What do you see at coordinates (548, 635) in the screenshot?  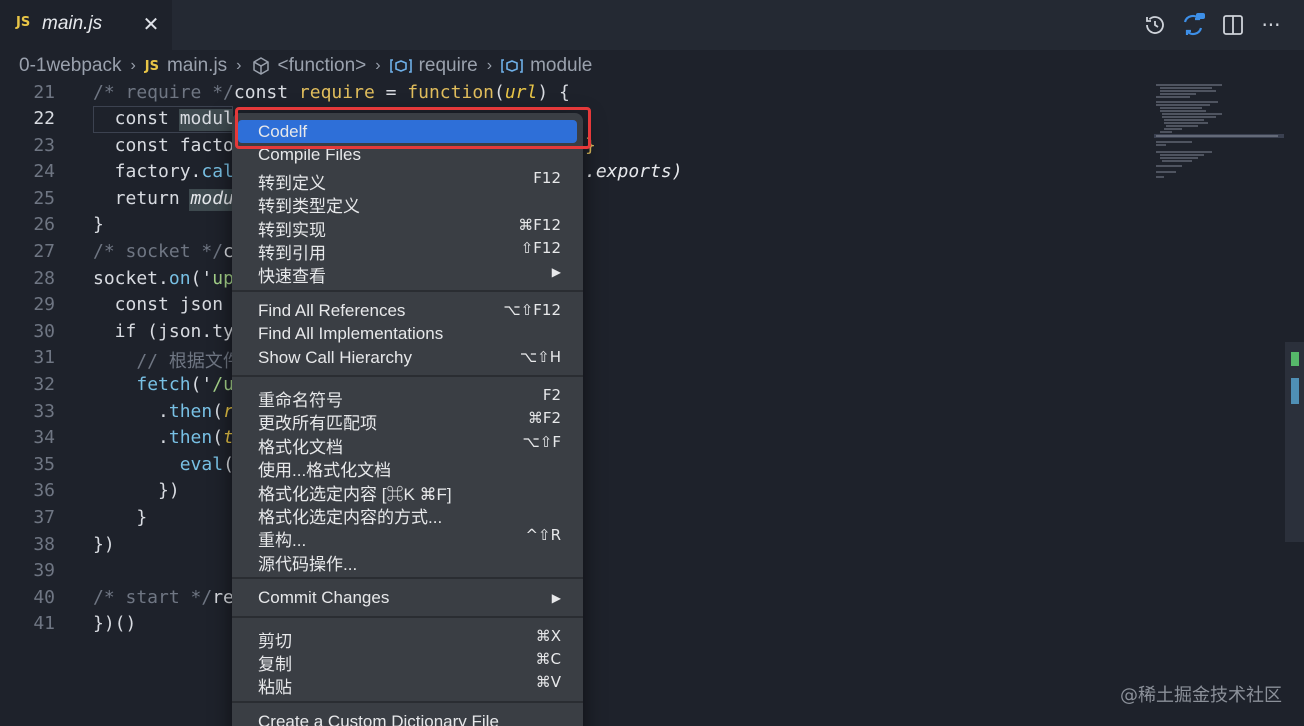 I see `menu-item-shortcut: ⌘X` at bounding box center [548, 635].